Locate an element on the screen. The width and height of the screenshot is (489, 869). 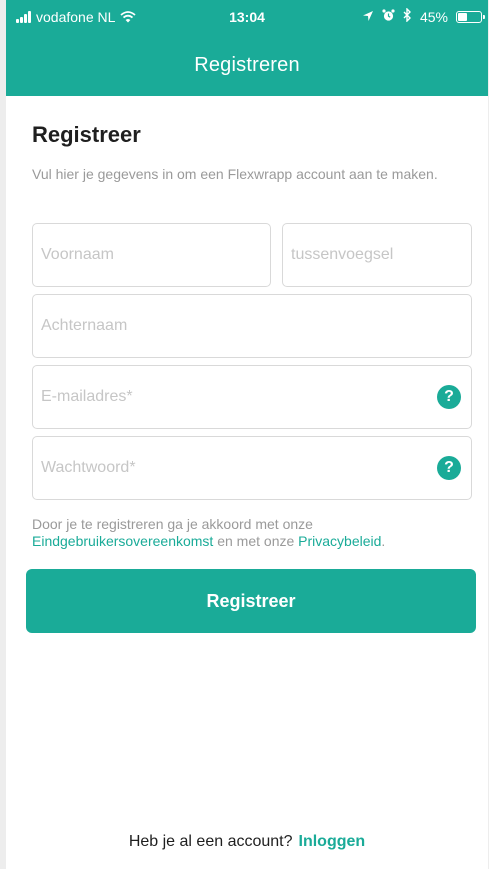
email-input is located at coordinates (230, 397).